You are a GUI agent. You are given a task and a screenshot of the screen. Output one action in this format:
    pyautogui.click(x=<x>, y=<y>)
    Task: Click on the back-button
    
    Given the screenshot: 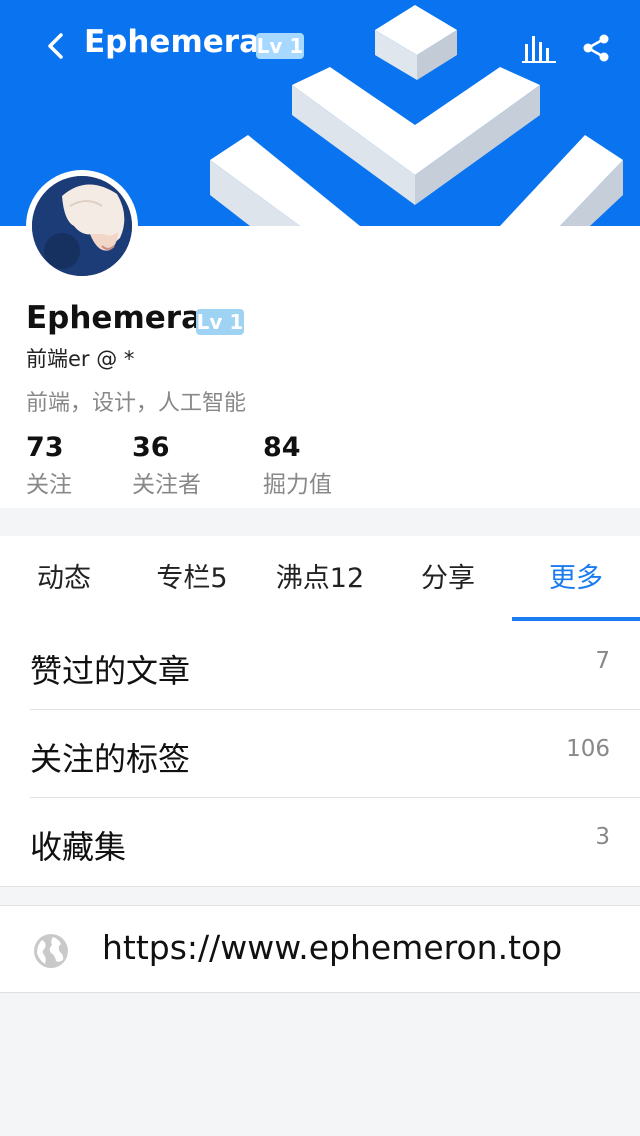 What is the action you would take?
    pyautogui.click(x=56, y=46)
    